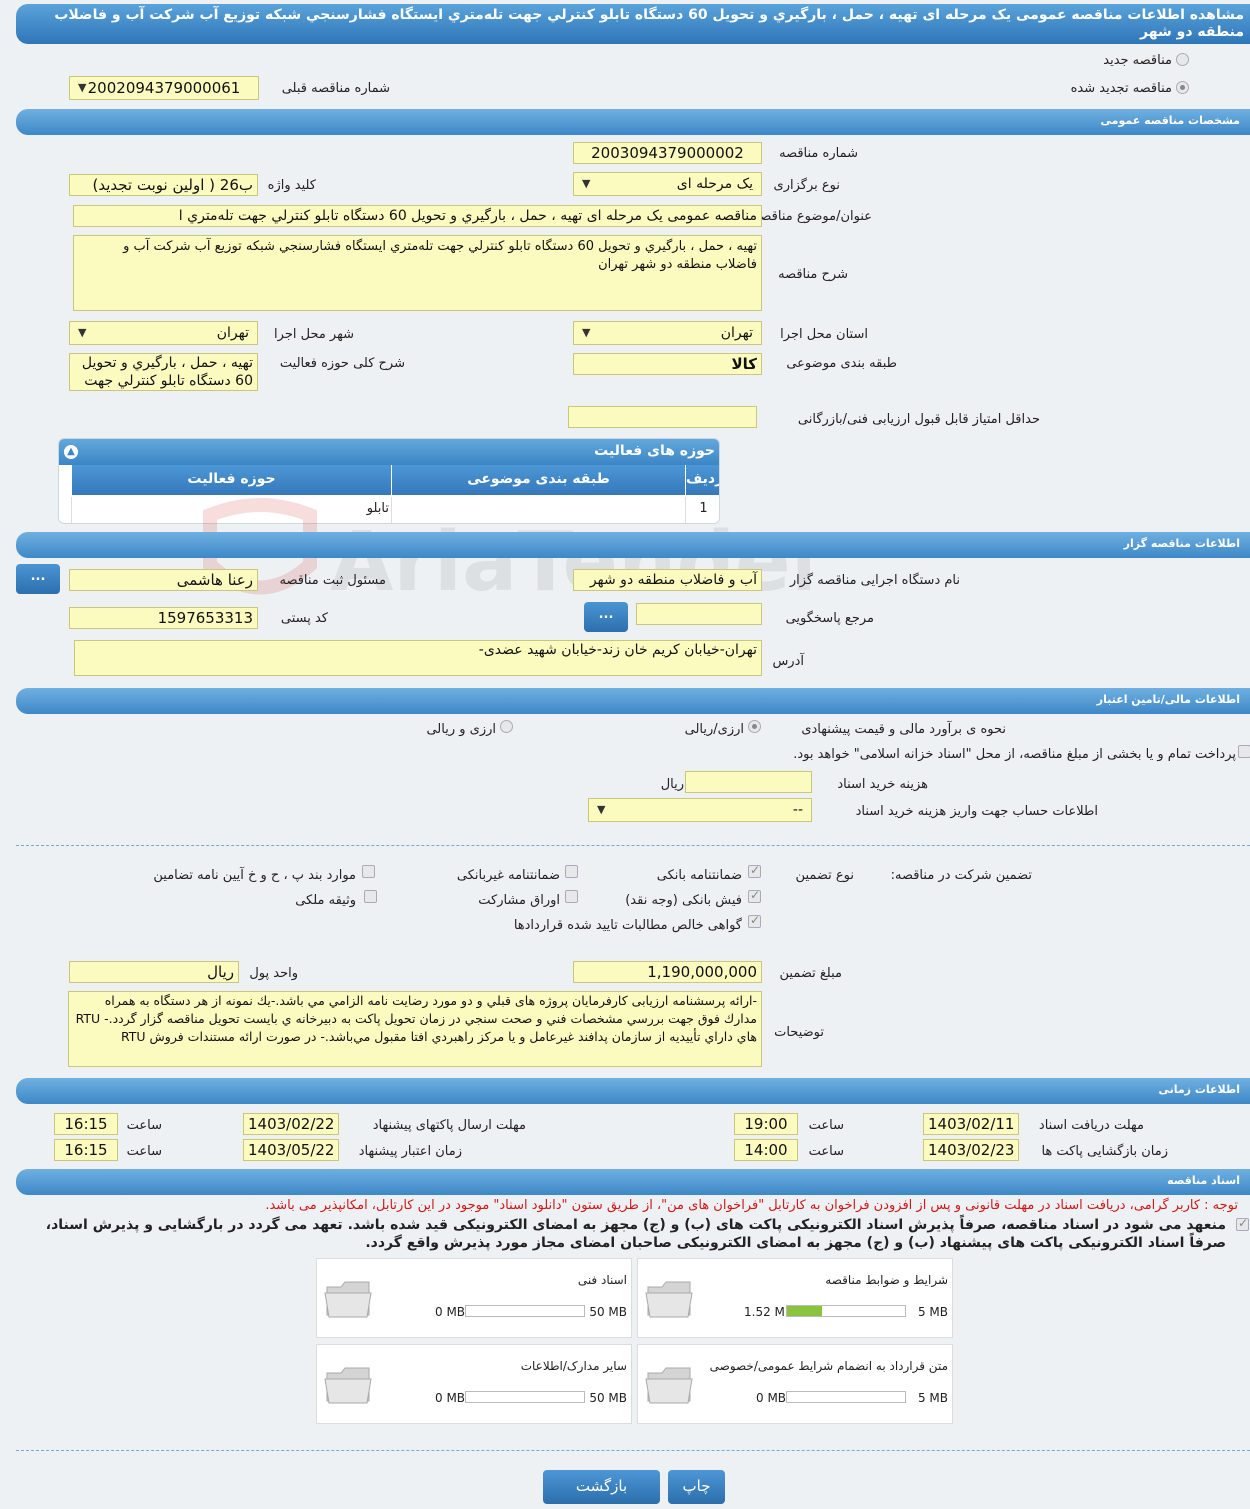  I want to click on responsible-label: مسئول ثبت مناقصه, so click(332, 580).